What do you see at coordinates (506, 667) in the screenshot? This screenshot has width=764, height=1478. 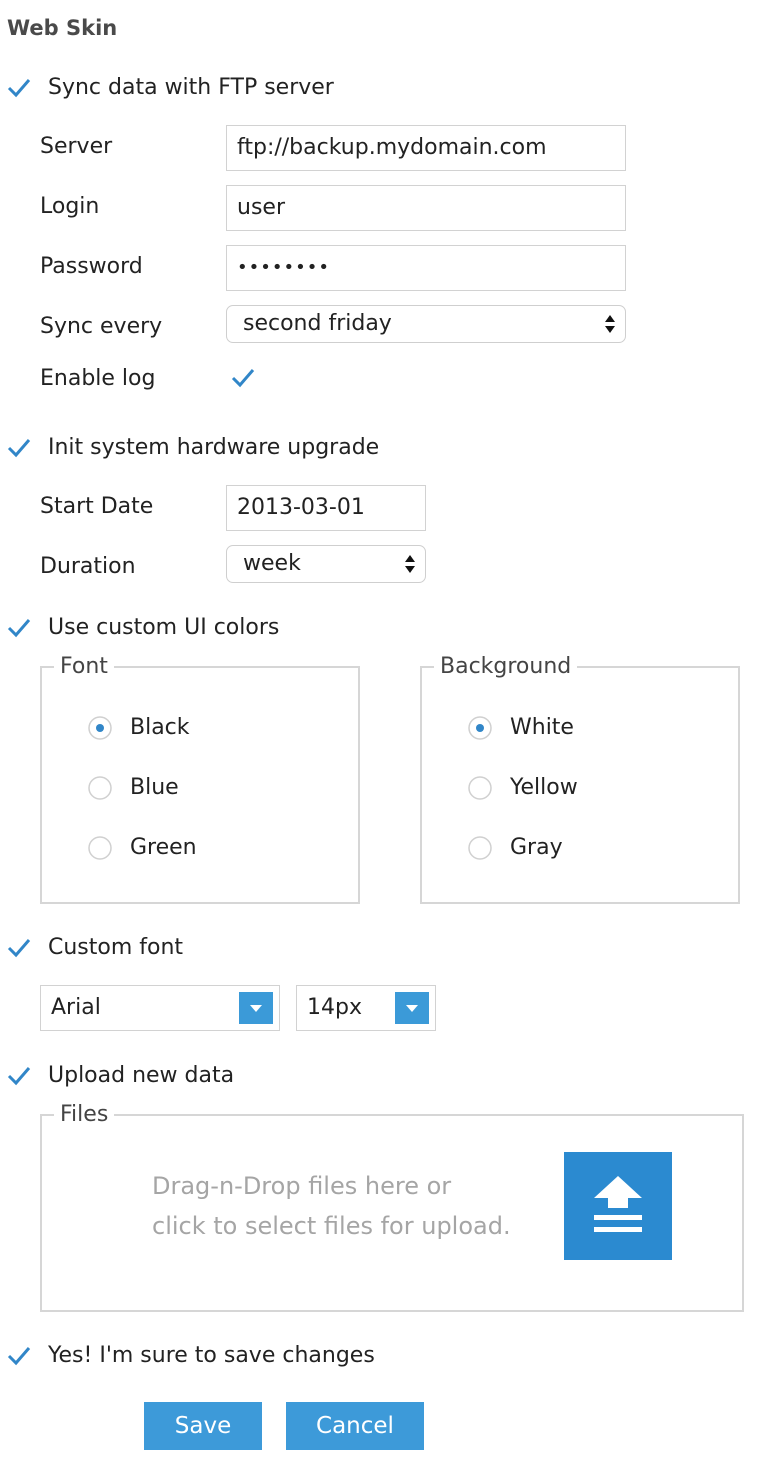 I see `background-legend: Background` at bounding box center [506, 667].